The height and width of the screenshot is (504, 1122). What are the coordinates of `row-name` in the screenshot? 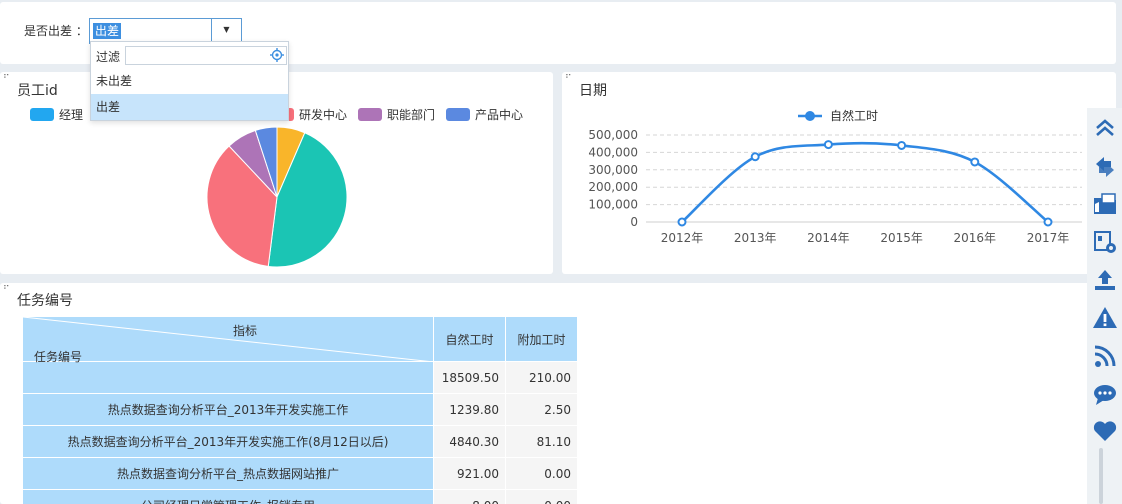 It's located at (228, 377).